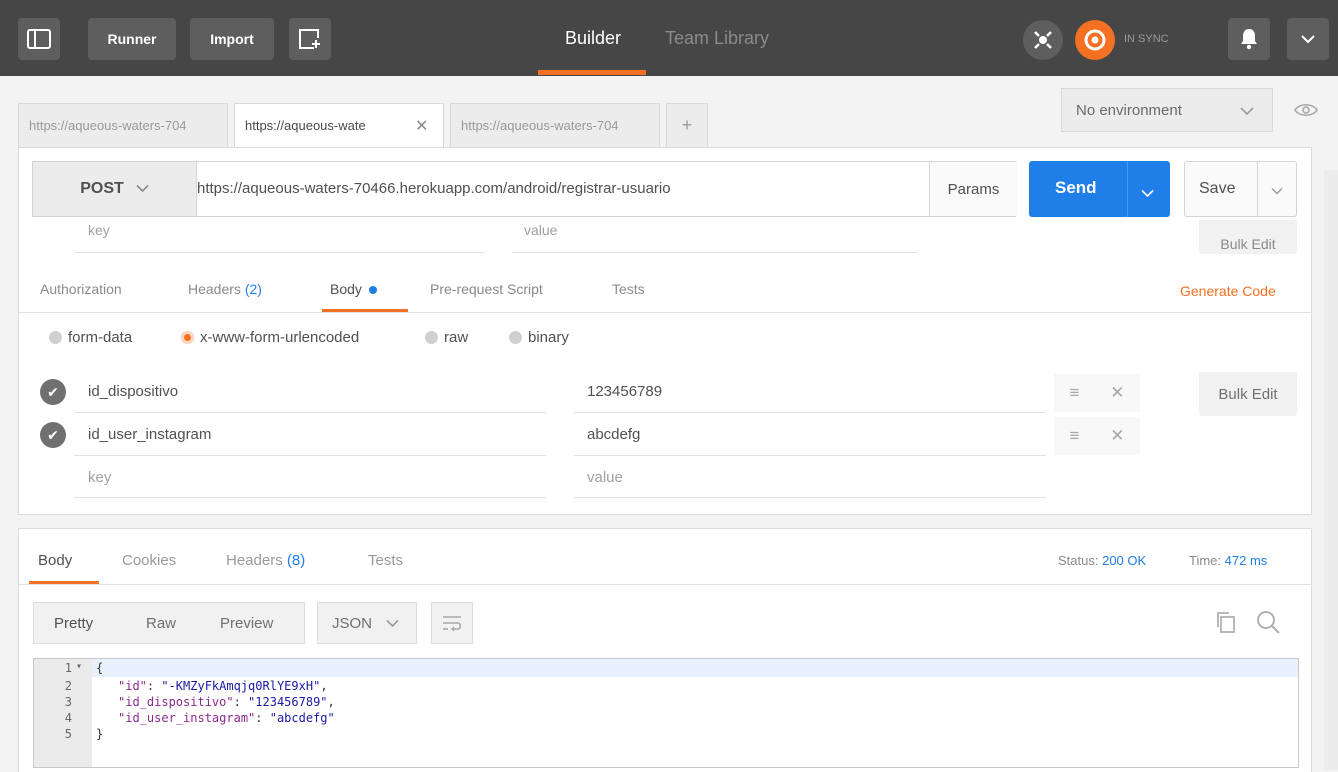 The image size is (1338, 772). What do you see at coordinates (102, 188) in the screenshot?
I see `method-label: POST` at bounding box center [102, 188].